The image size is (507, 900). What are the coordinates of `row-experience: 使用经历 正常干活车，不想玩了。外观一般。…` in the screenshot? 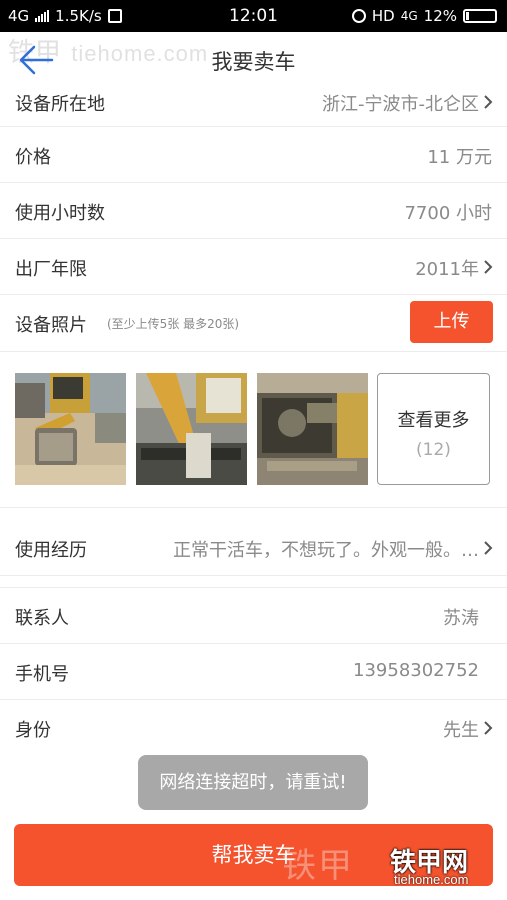 It's located at (253, 548).